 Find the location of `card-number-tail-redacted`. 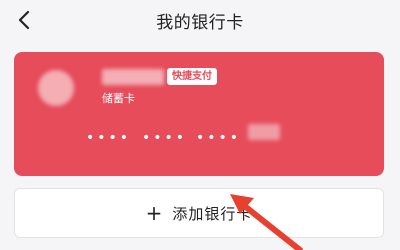

card-number-tail-redacted is located at coordinates (264, 132).